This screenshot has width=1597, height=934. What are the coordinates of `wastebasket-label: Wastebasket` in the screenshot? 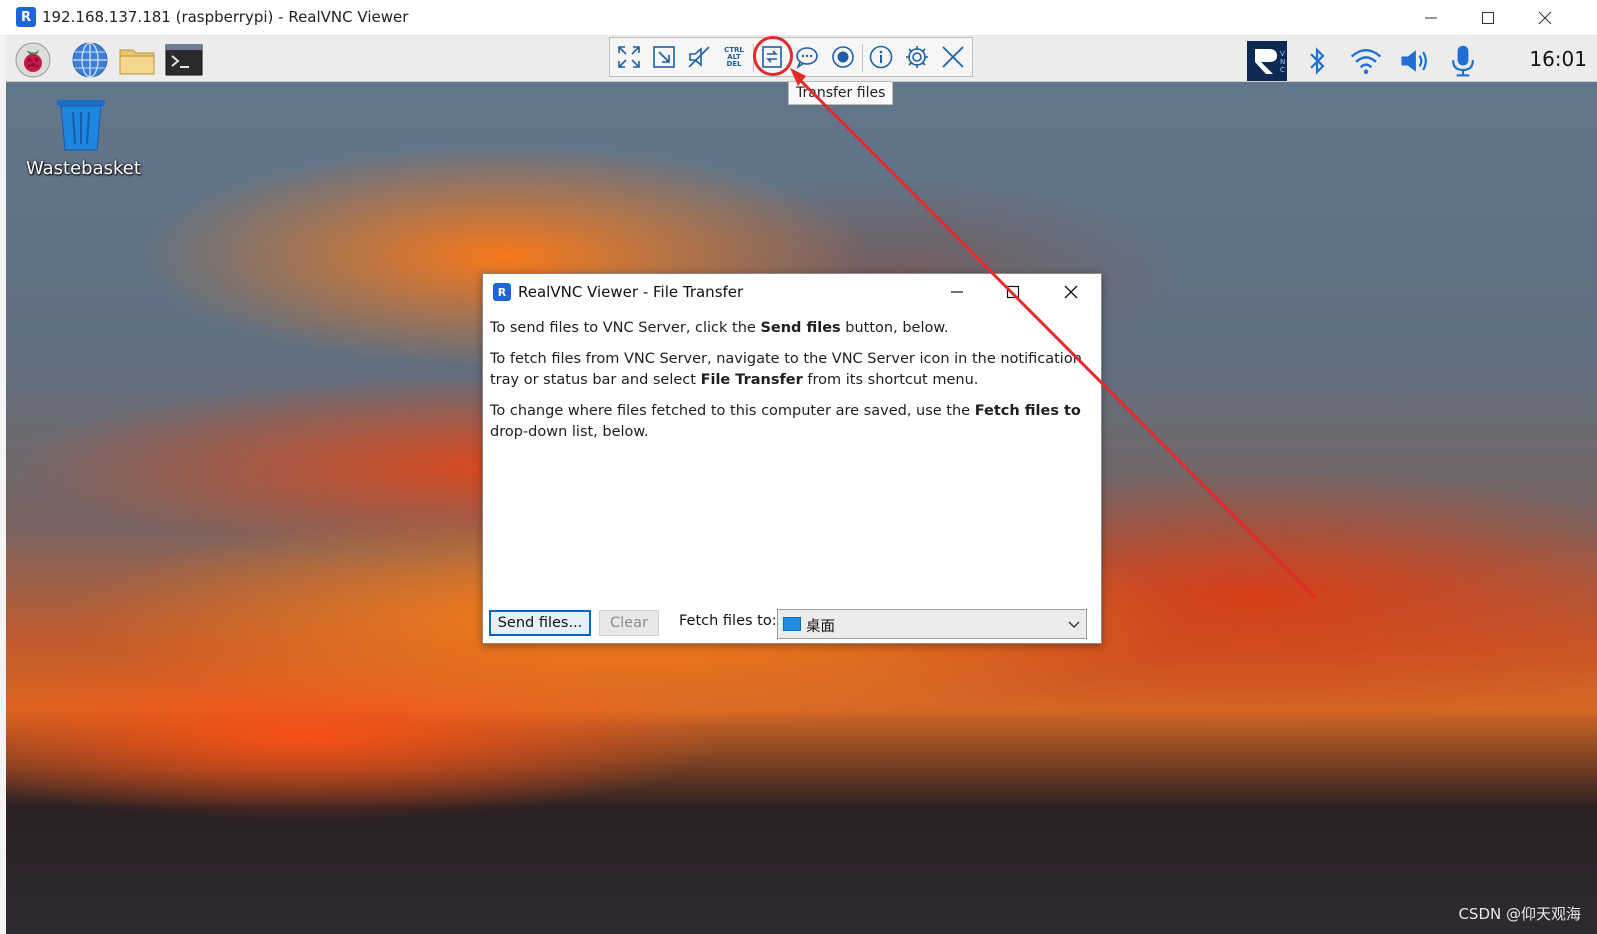 It's located at (83, 168).